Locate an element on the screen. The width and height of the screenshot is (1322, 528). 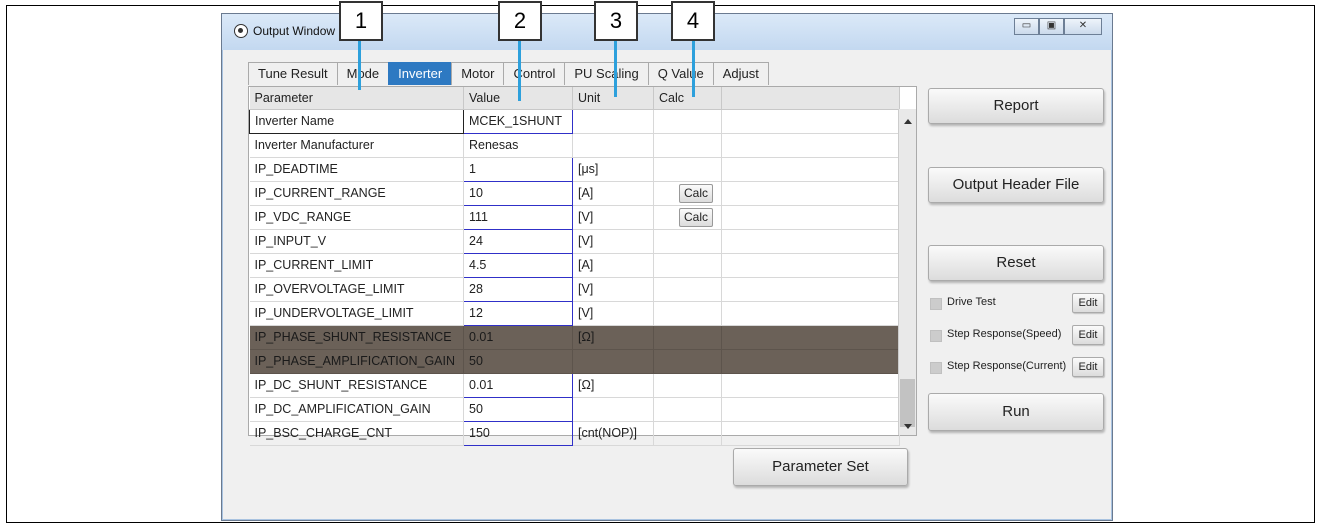
param-value: 150 is located at coordinates (518, 433).